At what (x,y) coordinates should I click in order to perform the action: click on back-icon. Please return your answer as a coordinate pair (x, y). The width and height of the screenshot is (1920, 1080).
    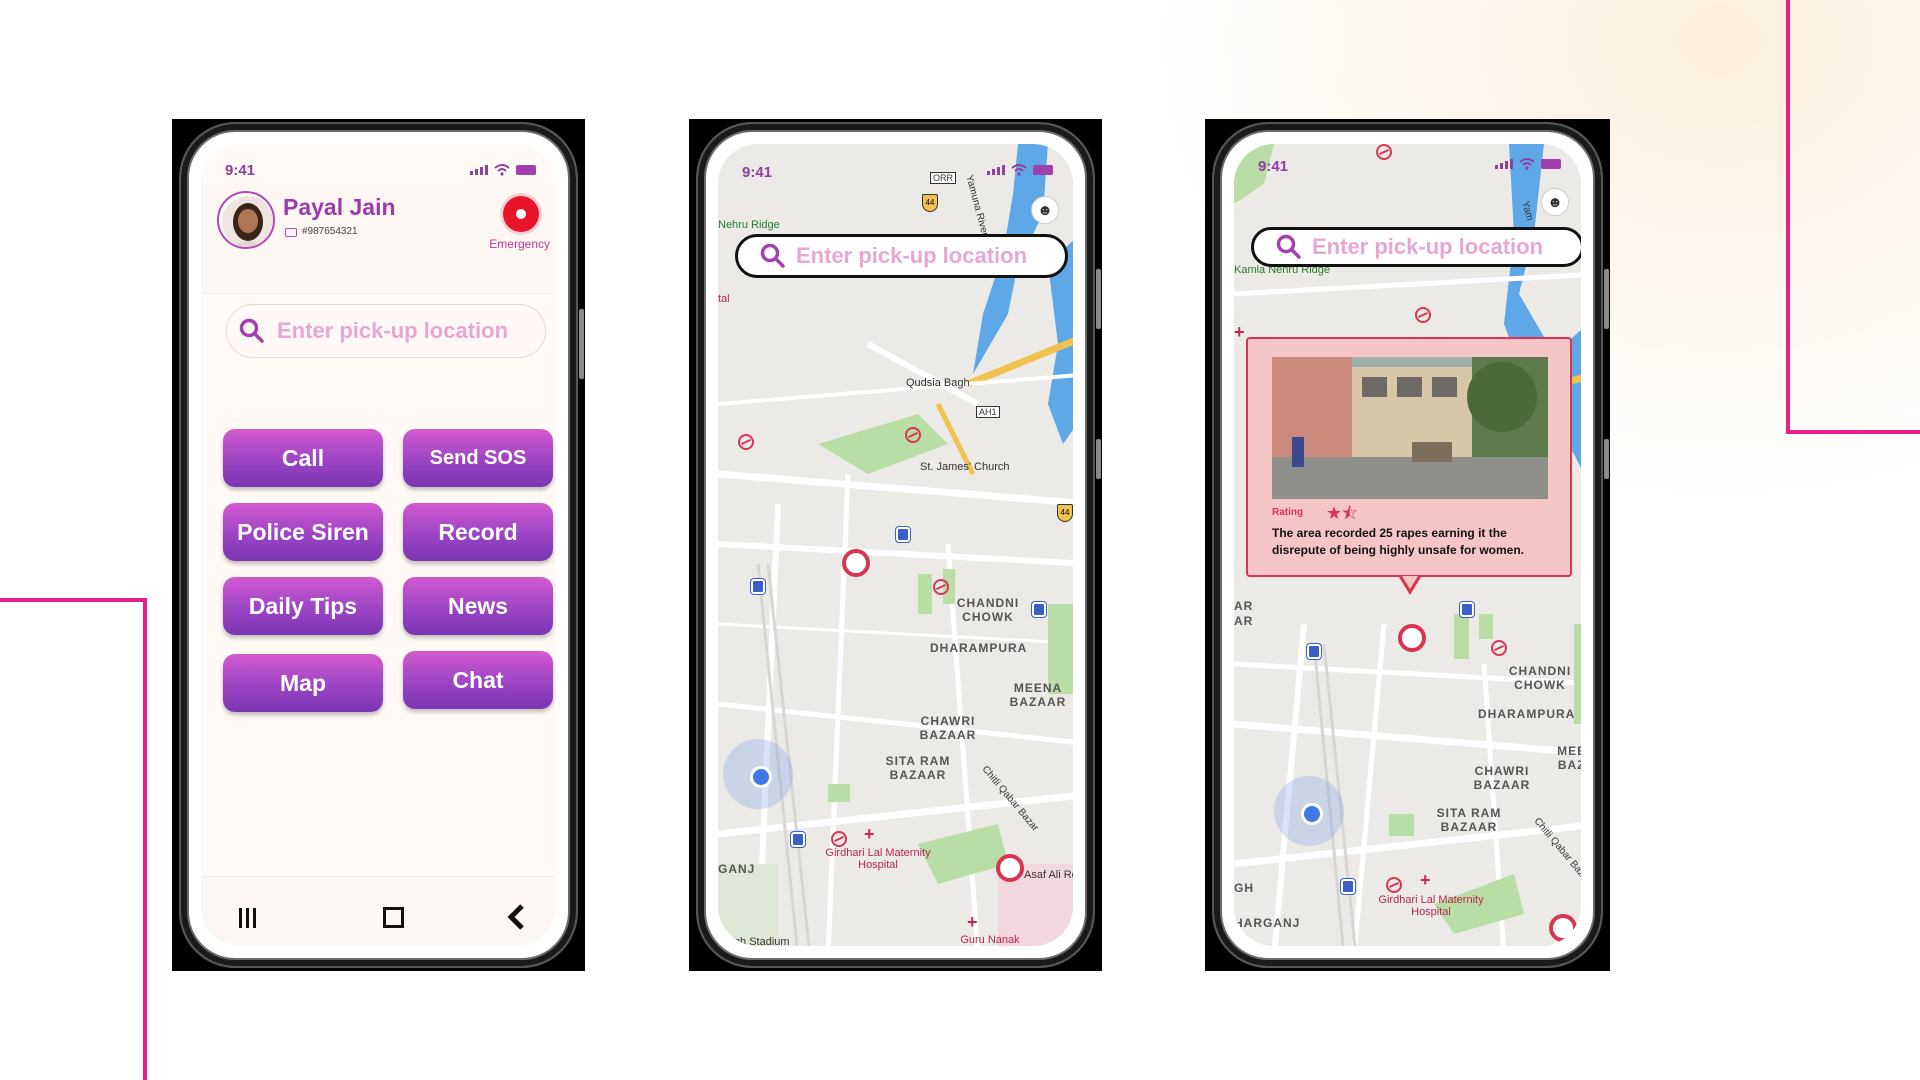
    Looking at the image, I should click on (516, 917).